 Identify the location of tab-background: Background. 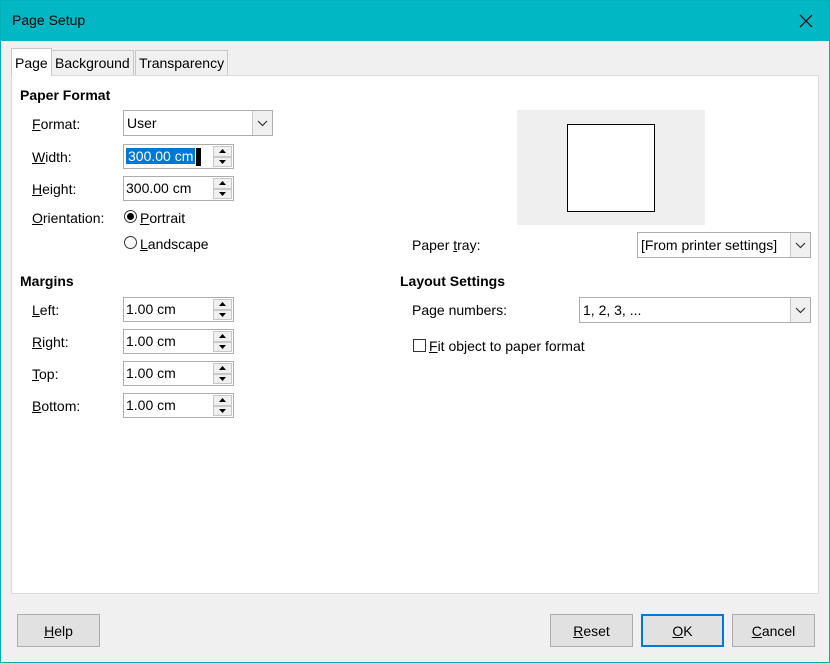
(92, 62).